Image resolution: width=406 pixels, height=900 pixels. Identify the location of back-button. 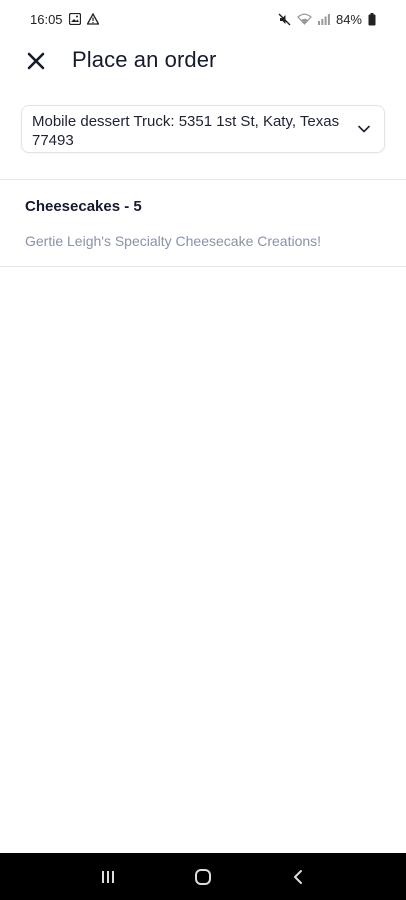
(298, 877).